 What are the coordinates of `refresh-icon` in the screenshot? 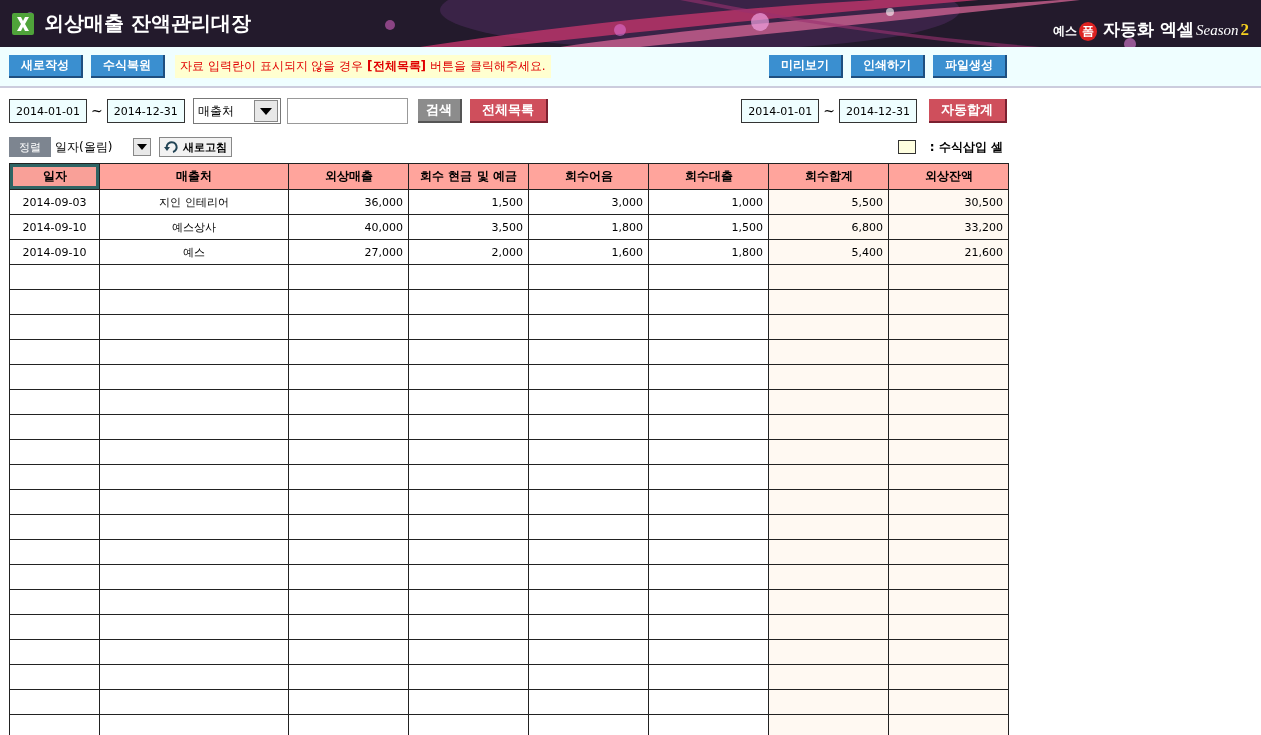 It's located at (172, 147).